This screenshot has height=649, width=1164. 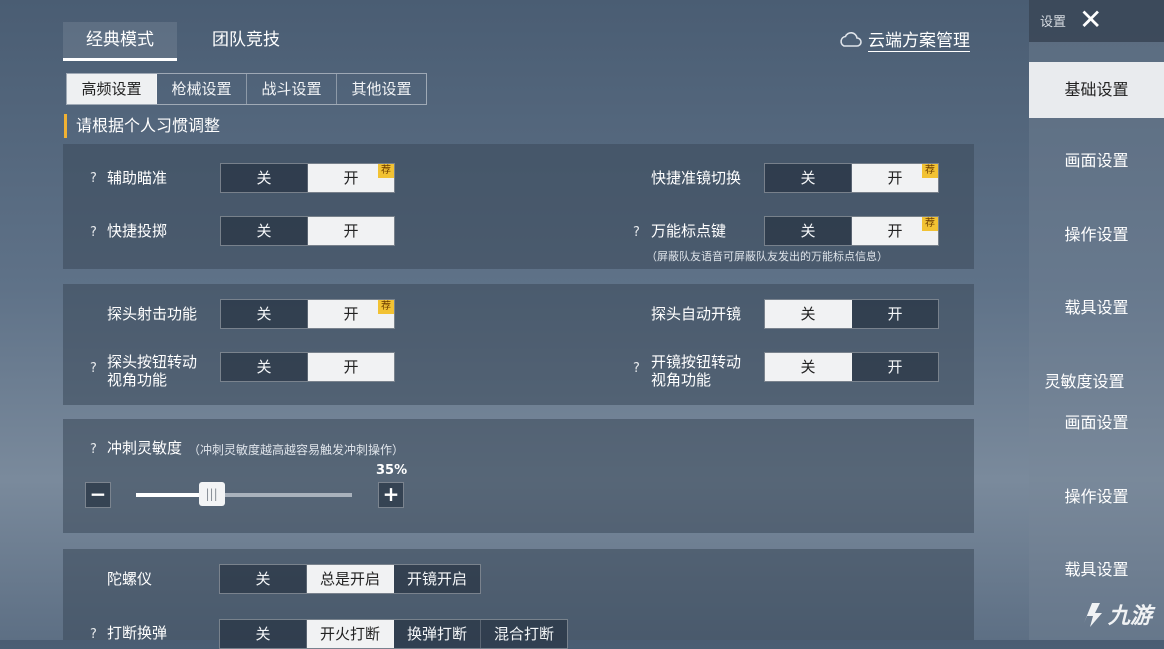 What do you see at coordinates (264, 231) in the screenshot?
I see `quick-throw-off: 关` at bounding box center [264, 231].